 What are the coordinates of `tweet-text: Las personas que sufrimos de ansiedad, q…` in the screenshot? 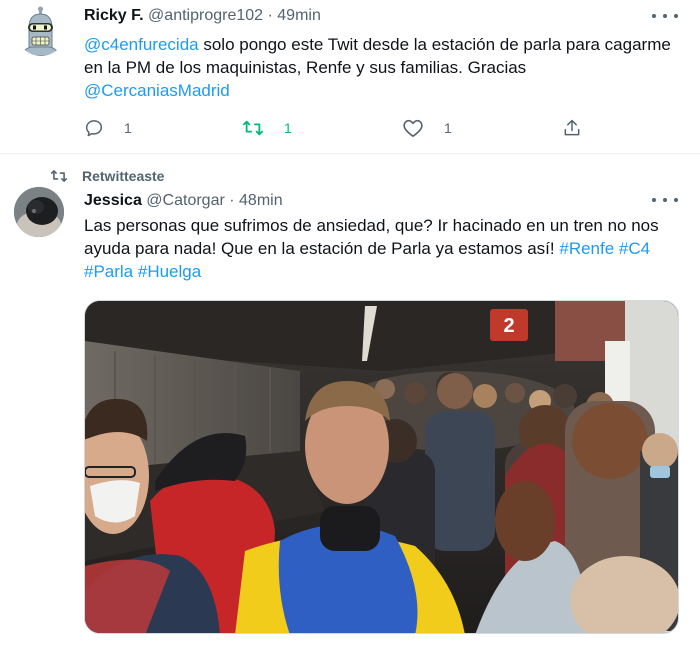 It's located at (379, 248).